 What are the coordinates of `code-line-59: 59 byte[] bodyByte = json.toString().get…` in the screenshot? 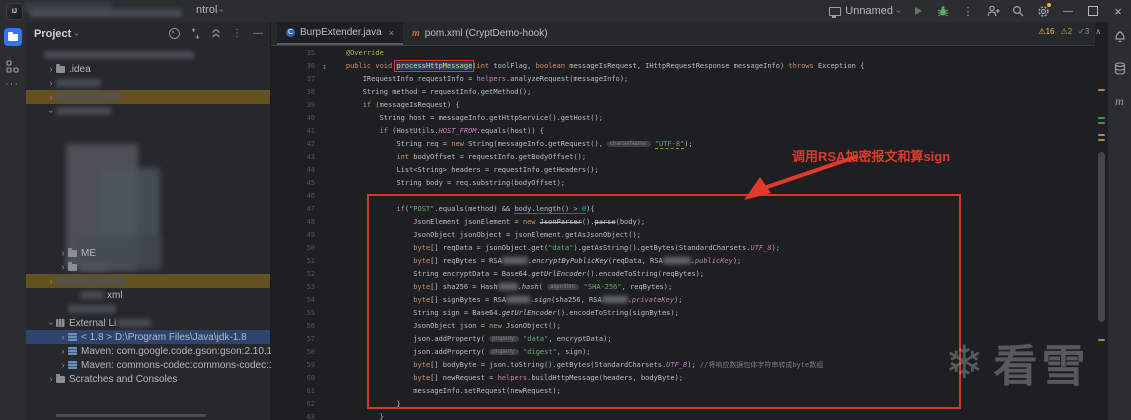 It's located at (683, 364).